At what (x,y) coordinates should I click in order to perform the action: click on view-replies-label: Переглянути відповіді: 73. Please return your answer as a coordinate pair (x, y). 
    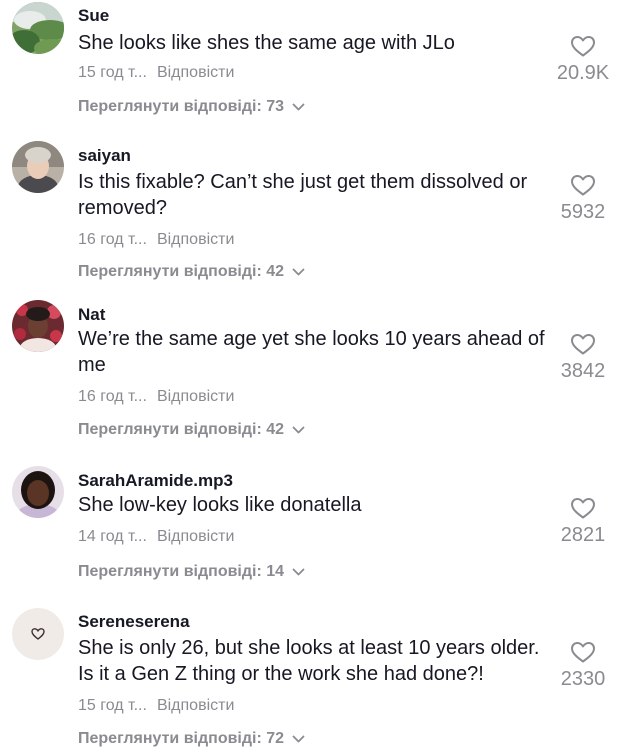
    Looking at the image, I should click on (181, 106).